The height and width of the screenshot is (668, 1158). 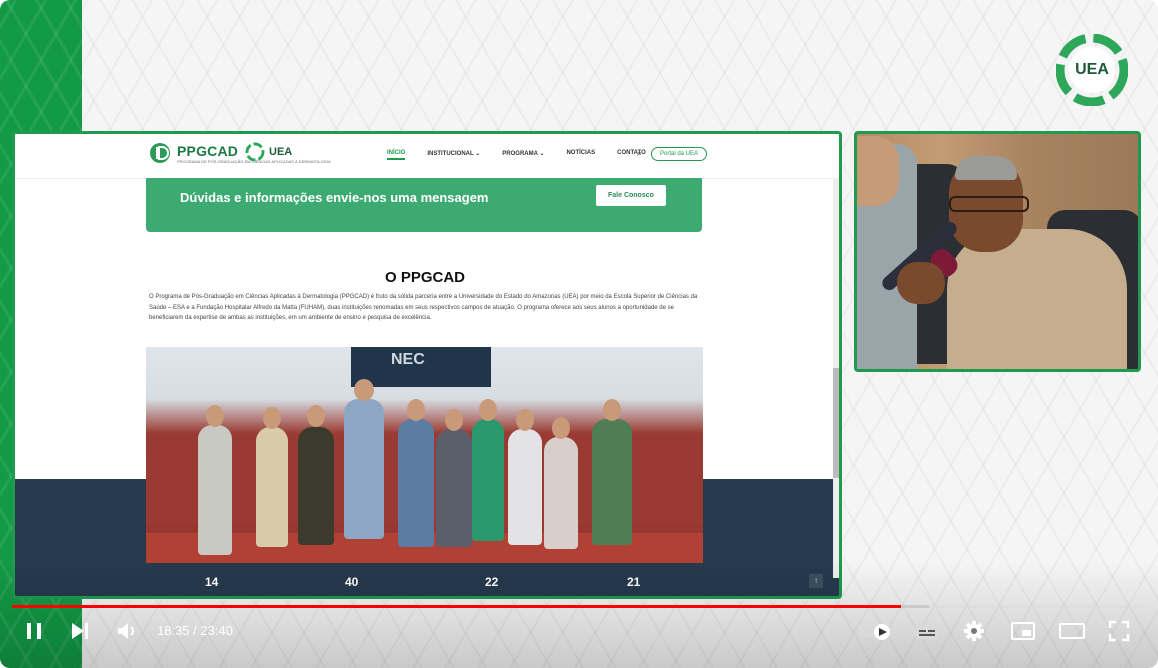 What do you see at coordinates (679, 154) in the screenshot?
I see `portal-uea-button: Portal da UEA` at bounding box center [679, 154].